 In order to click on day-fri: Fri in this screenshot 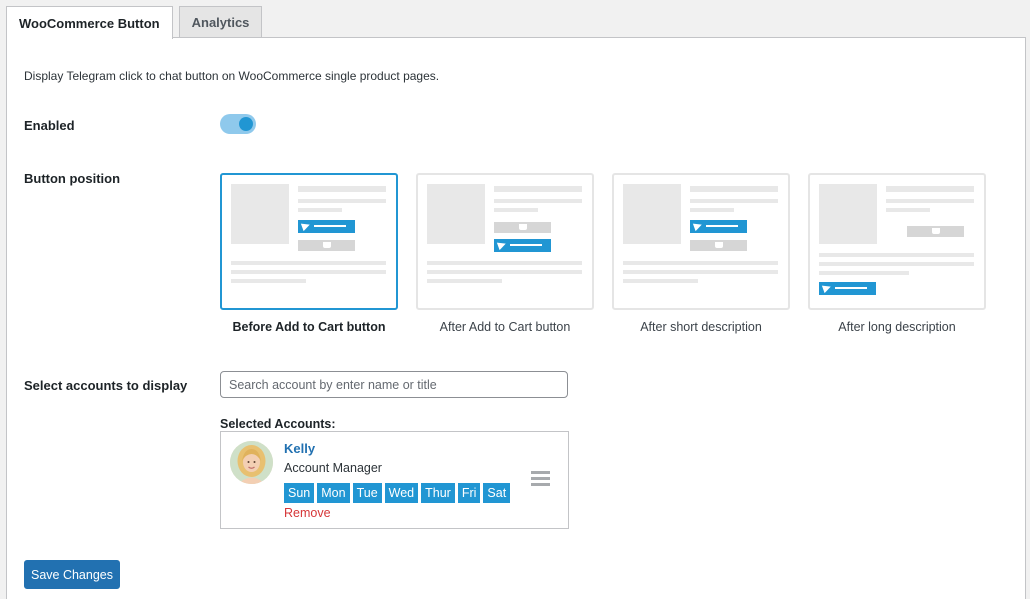, I will do `click(469, 493)`.